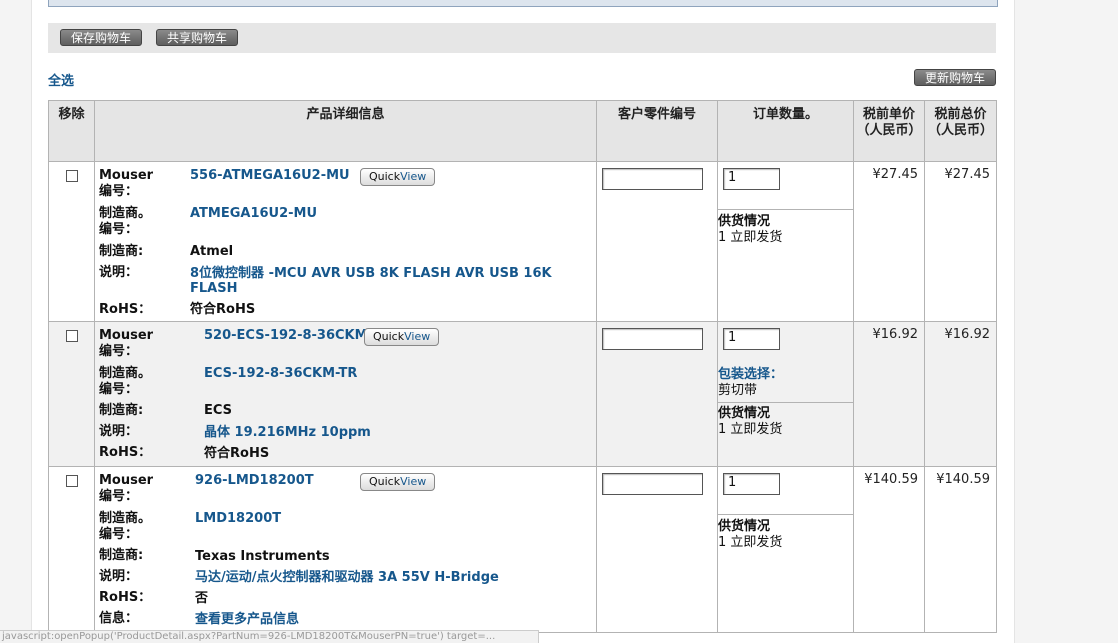 This screenshot has height=643, width=1118. I want to click on mfr-part-link: ECS-192-8-36CKM-TR, so click(280, 373).